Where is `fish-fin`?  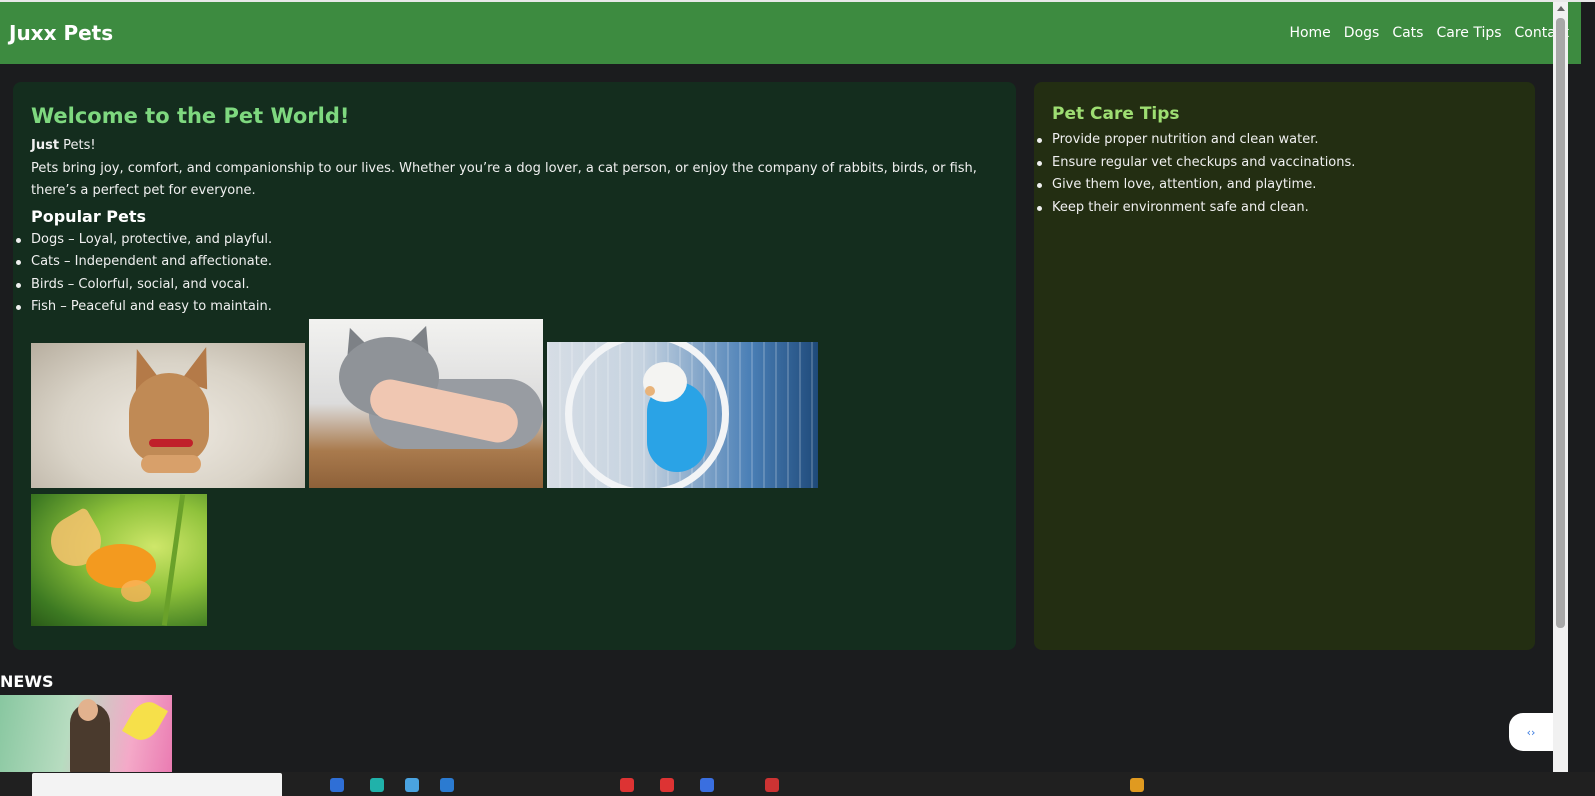 fish-fin is located at coordinates (136, 591).